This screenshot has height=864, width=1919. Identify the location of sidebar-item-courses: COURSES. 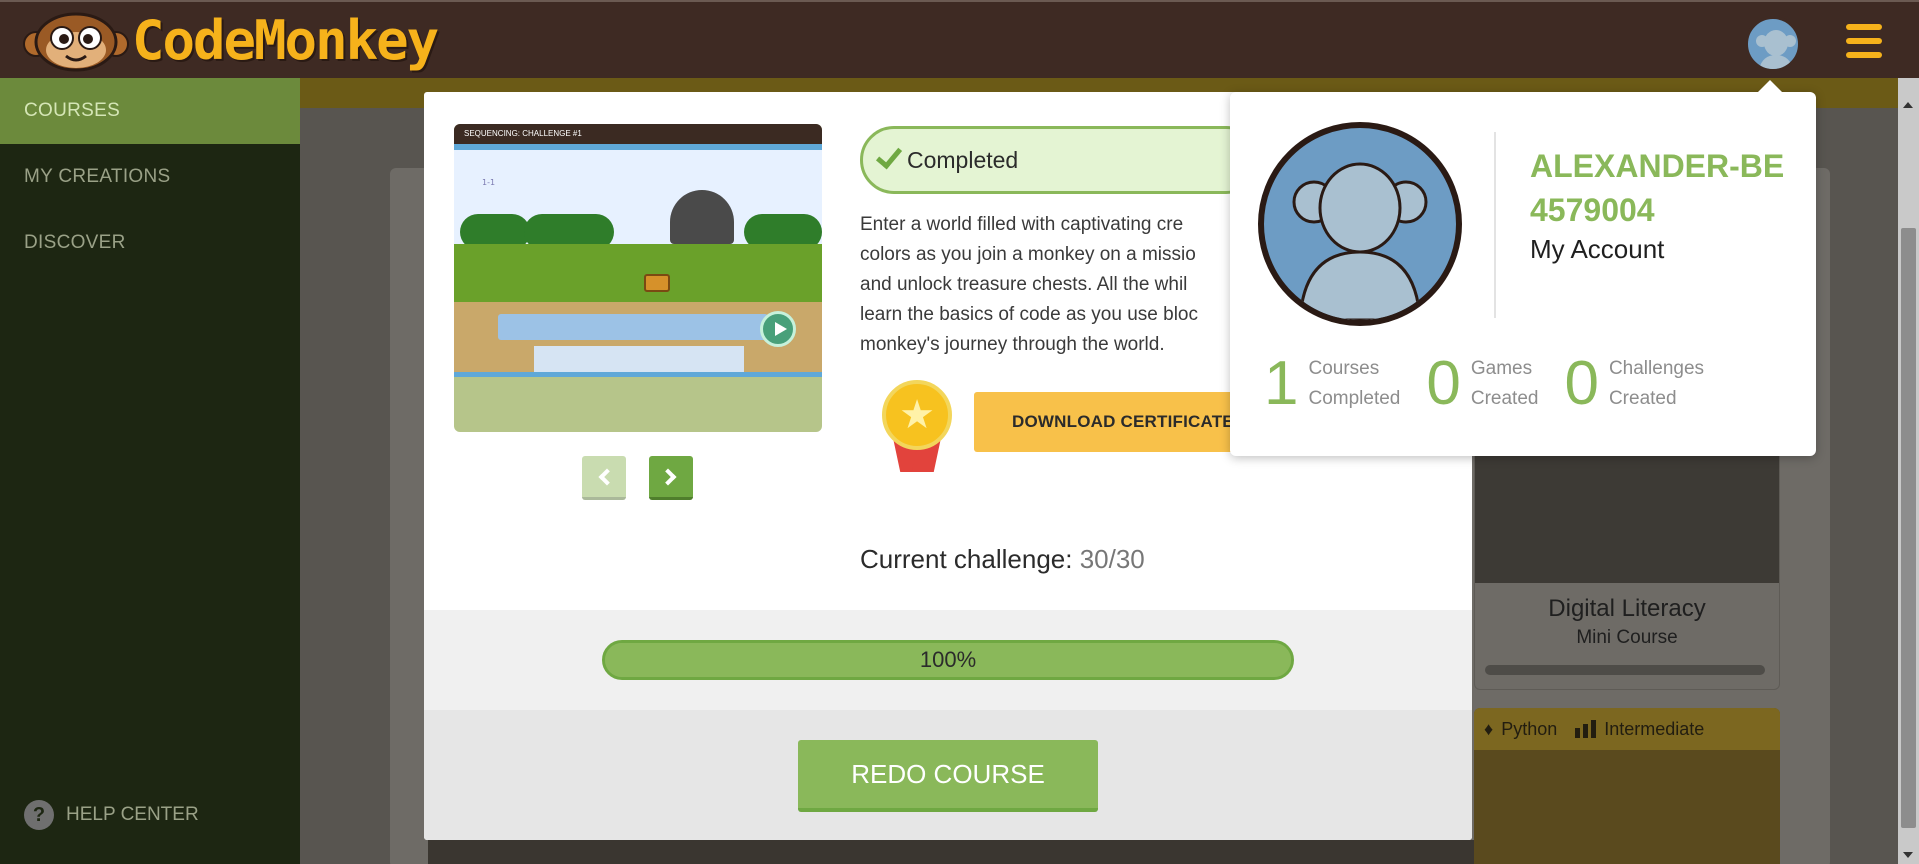
(150, 111).